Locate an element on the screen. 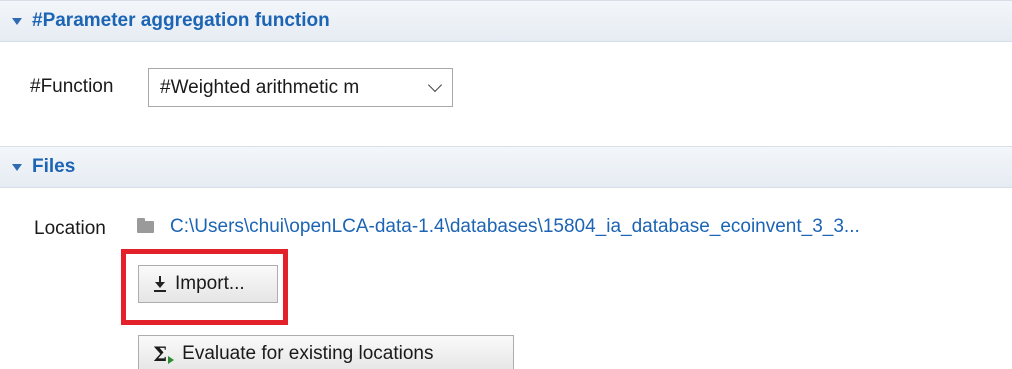 The height and width of the screenshot is (369, 1012). section-header-aggregation: #Parameter aggregation function is located at coordinates (506, 21).